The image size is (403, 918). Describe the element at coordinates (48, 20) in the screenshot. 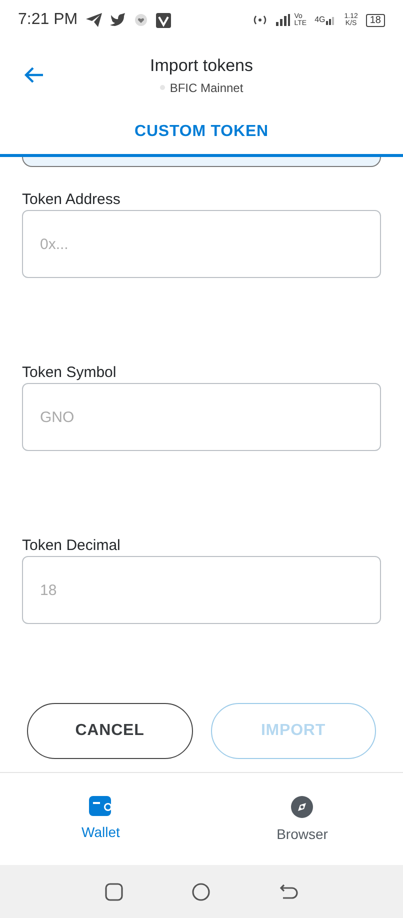

I see `clock: 7:21 PM` at that location.